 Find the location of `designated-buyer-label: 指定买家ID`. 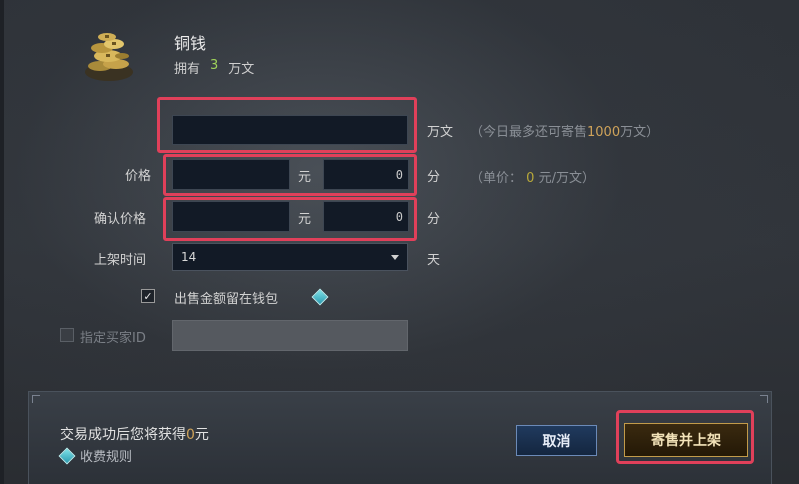

designated-buyer-label: 指定买家ID is located at coordinates (113, 338).